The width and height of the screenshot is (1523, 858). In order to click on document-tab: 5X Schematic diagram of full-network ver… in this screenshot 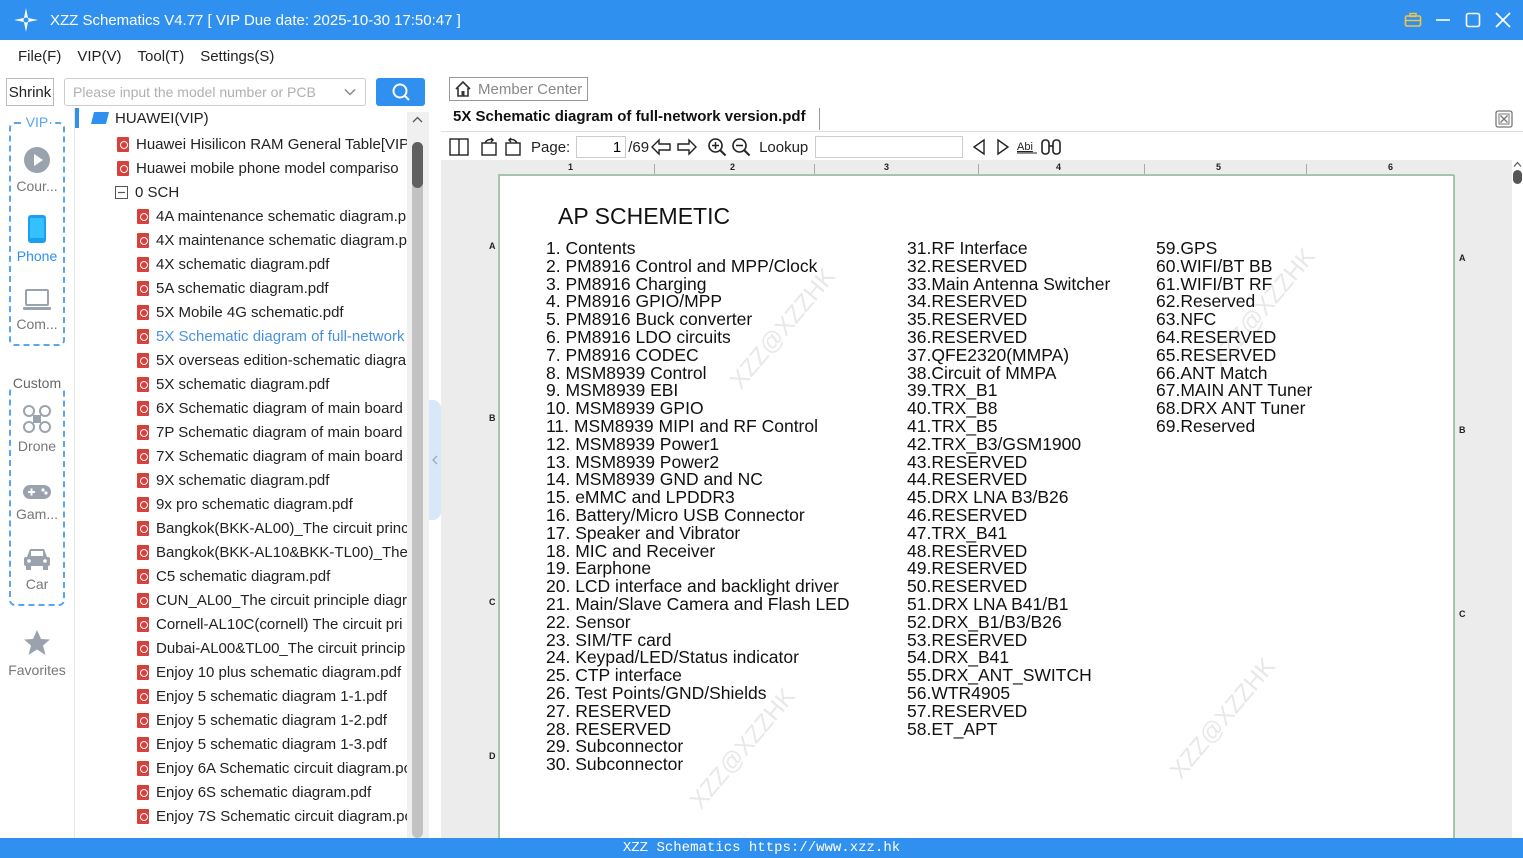, I will do `click(629, 116)`.